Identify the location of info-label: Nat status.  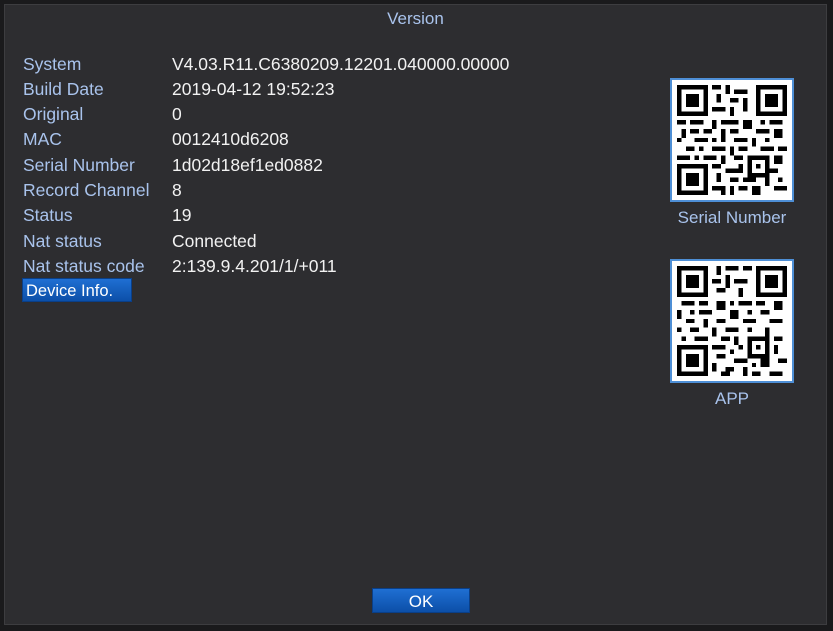
(62, 241).